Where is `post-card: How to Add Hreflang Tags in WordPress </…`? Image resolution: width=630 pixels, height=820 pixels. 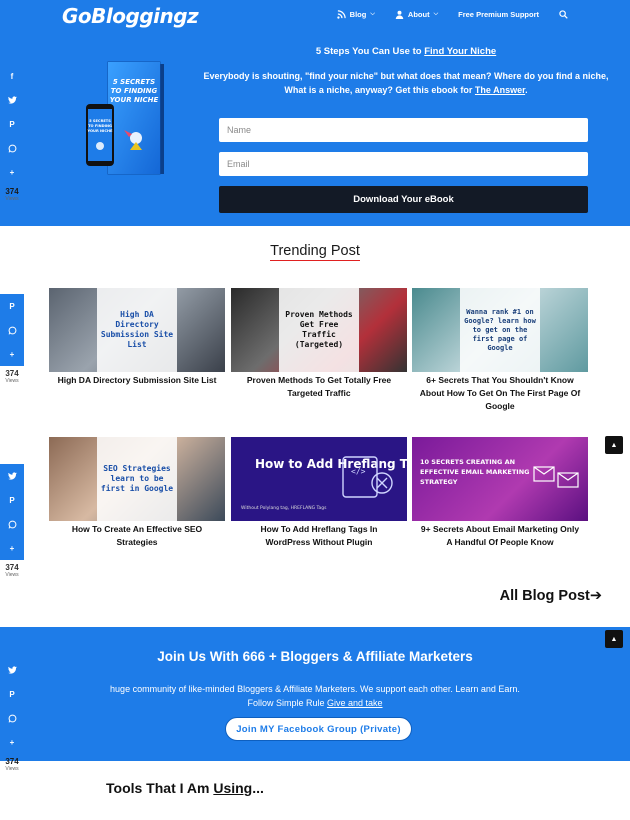 post-card: How to Add Hreflang Tags in WordPress </… is located at coordinates (319, 493).